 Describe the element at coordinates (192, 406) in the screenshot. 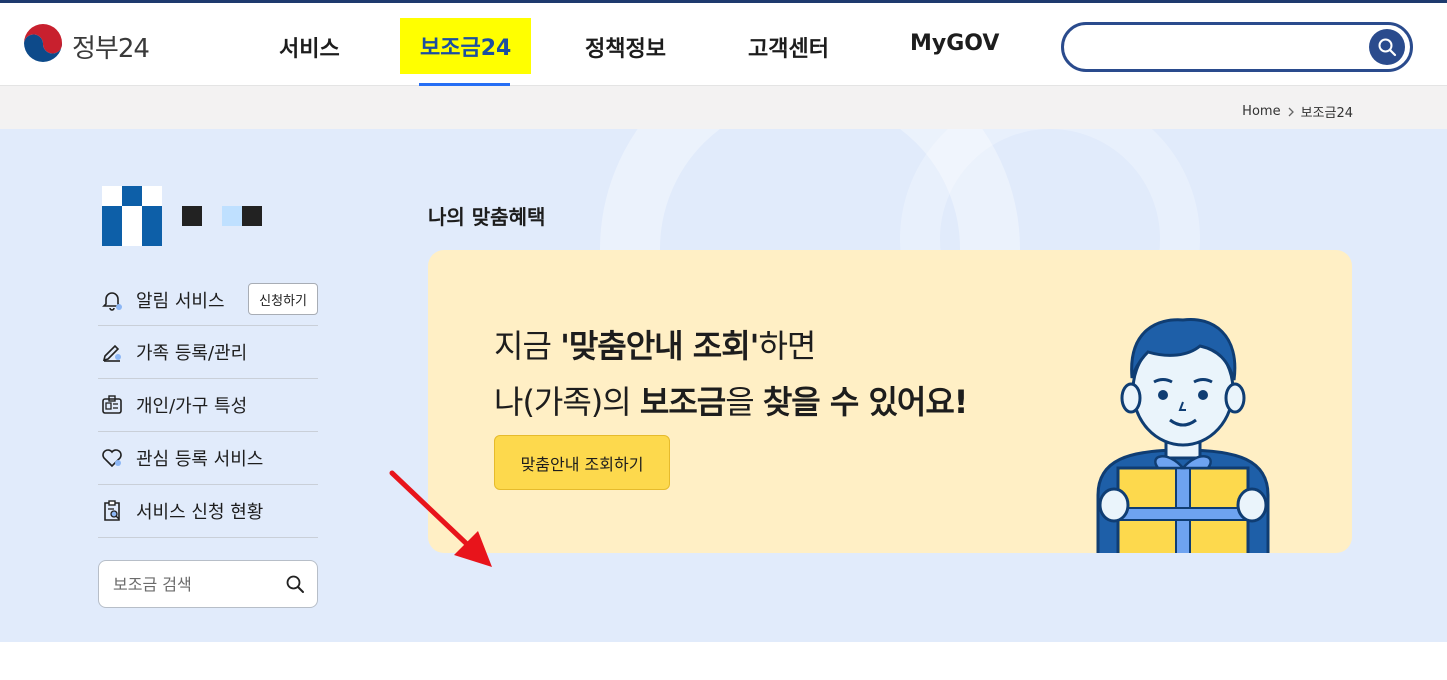

I see `sidebar-item-label: 개인/가구 특성` at that location.